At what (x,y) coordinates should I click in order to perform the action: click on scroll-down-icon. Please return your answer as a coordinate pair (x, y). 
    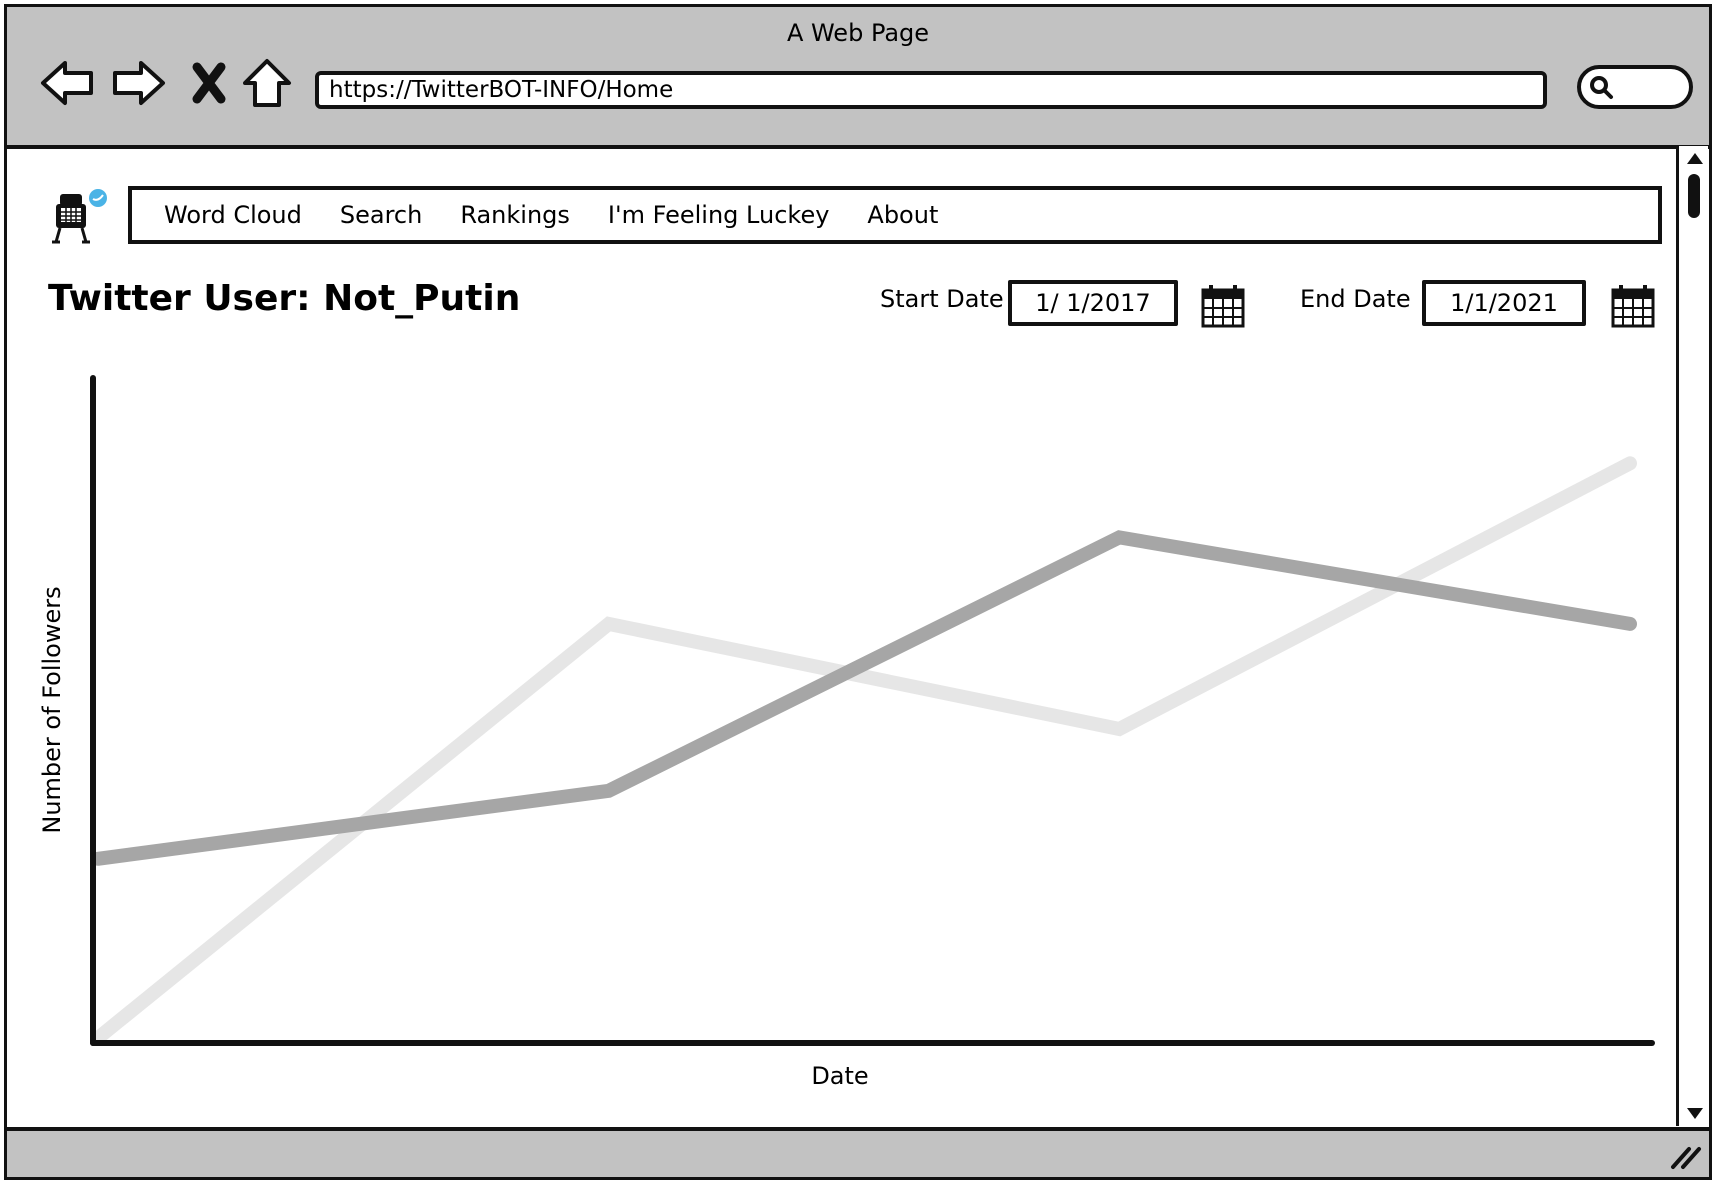
    Looking at the image, I should click on (1695, 1114).